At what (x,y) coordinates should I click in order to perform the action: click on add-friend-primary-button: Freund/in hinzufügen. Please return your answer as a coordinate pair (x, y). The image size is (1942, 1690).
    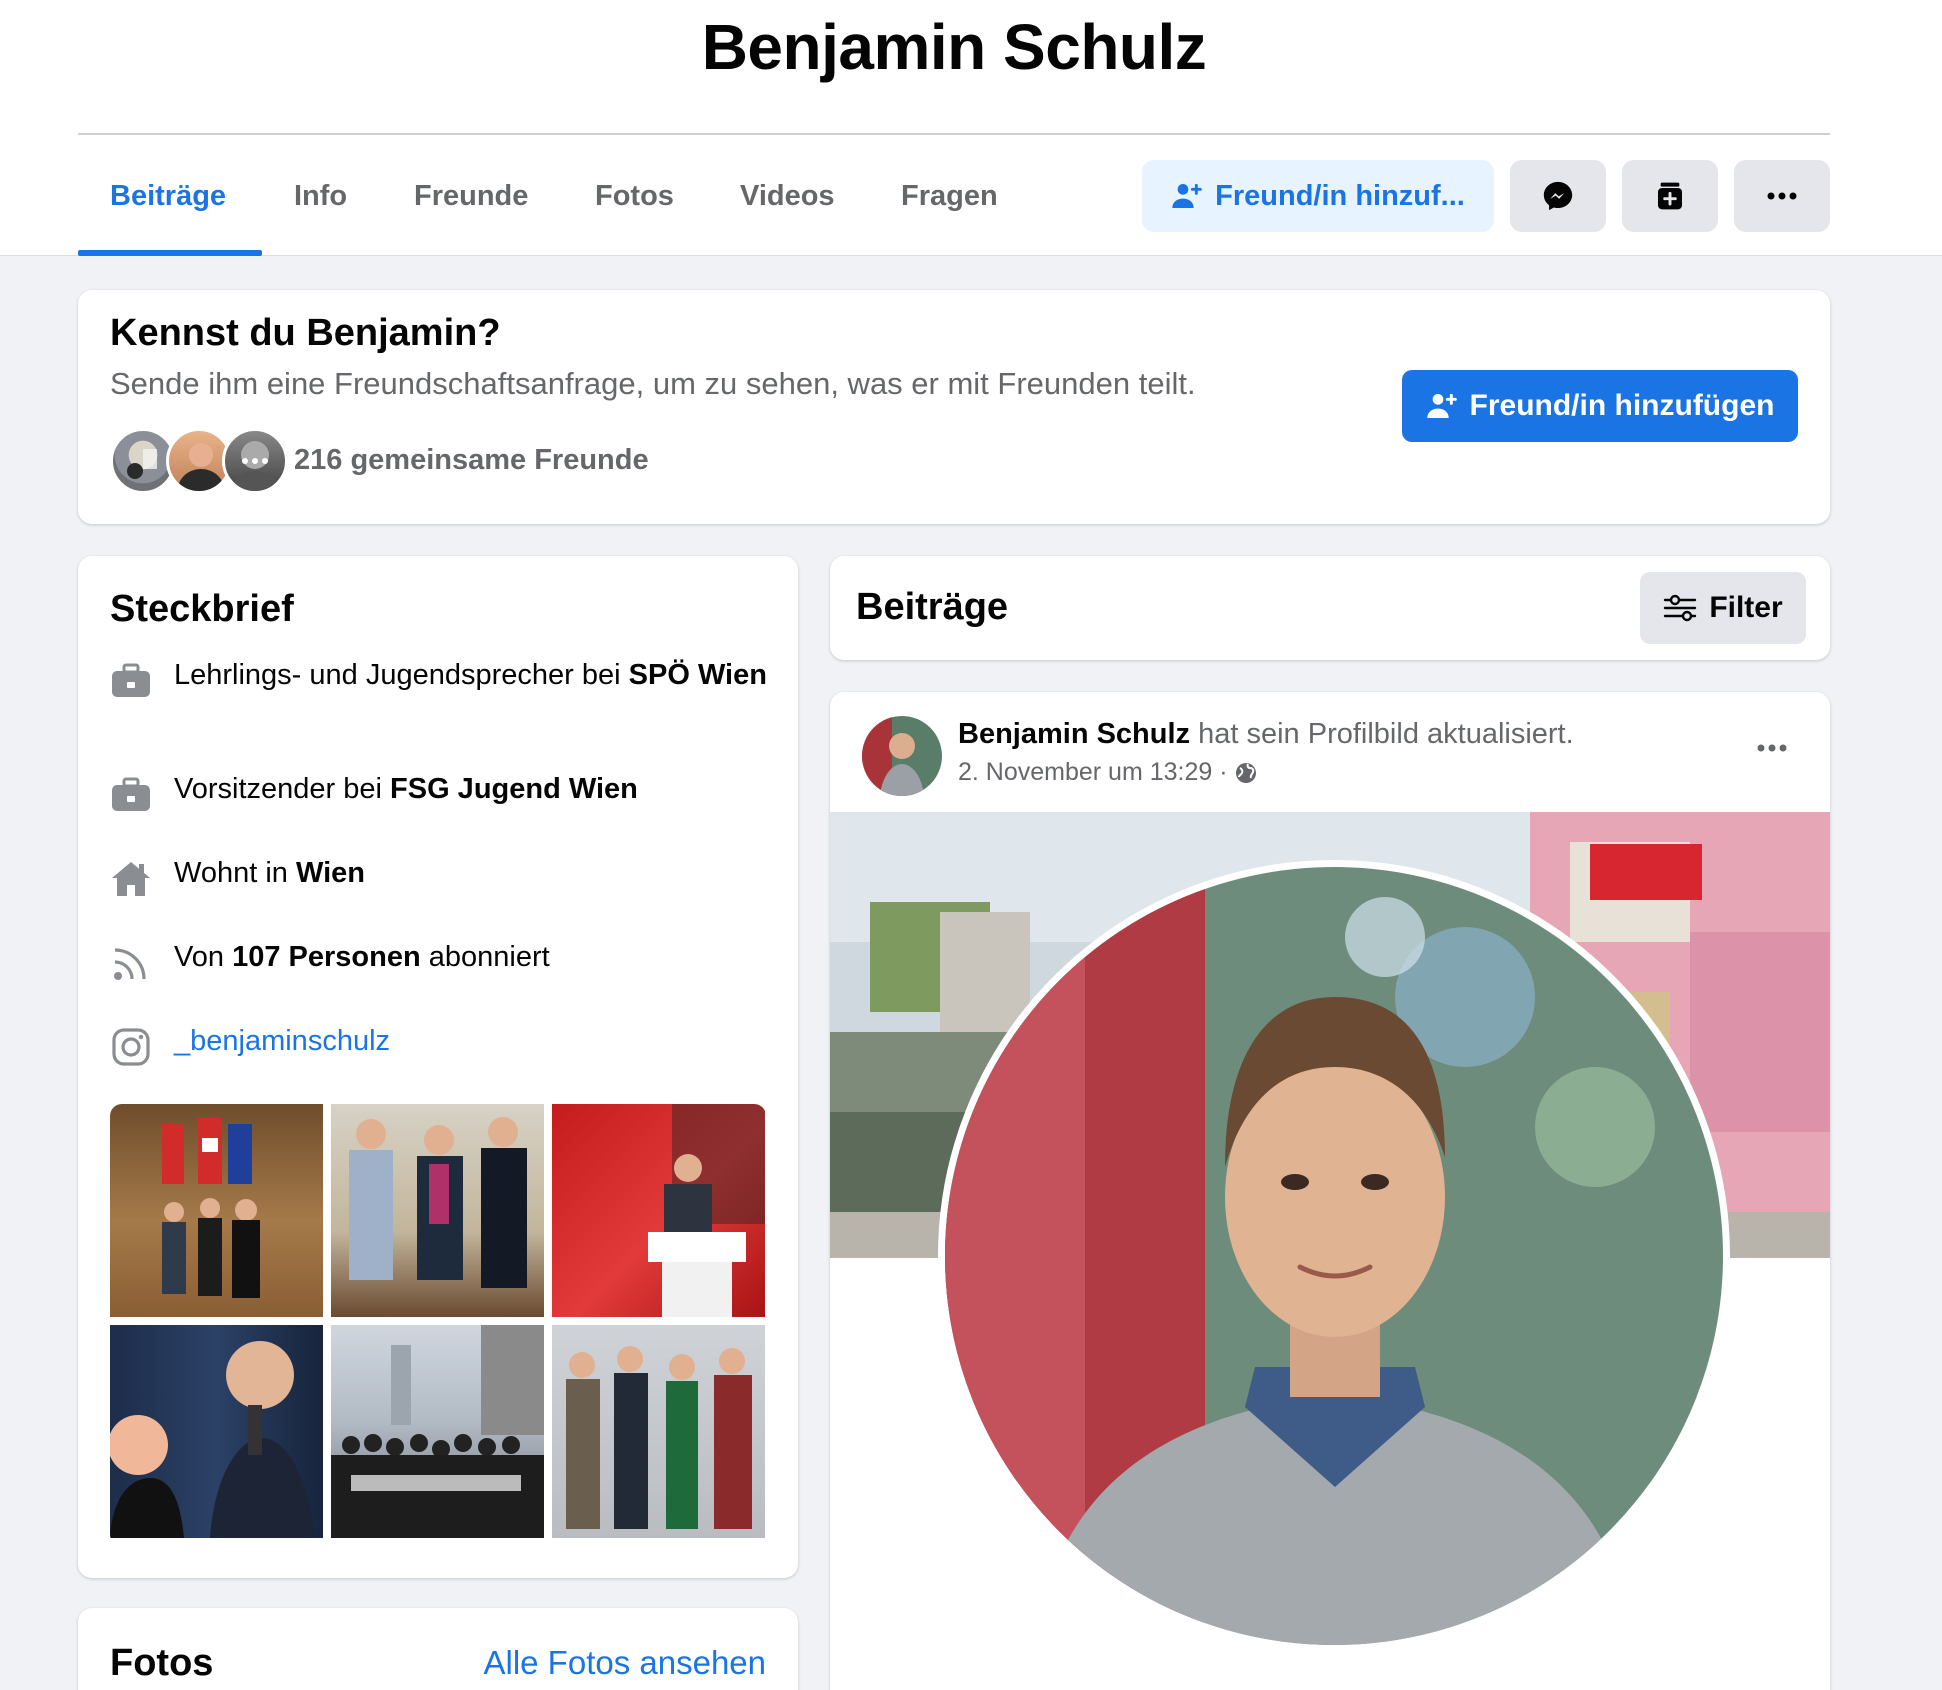
    Looking at the image, I should click on (1600, 406).